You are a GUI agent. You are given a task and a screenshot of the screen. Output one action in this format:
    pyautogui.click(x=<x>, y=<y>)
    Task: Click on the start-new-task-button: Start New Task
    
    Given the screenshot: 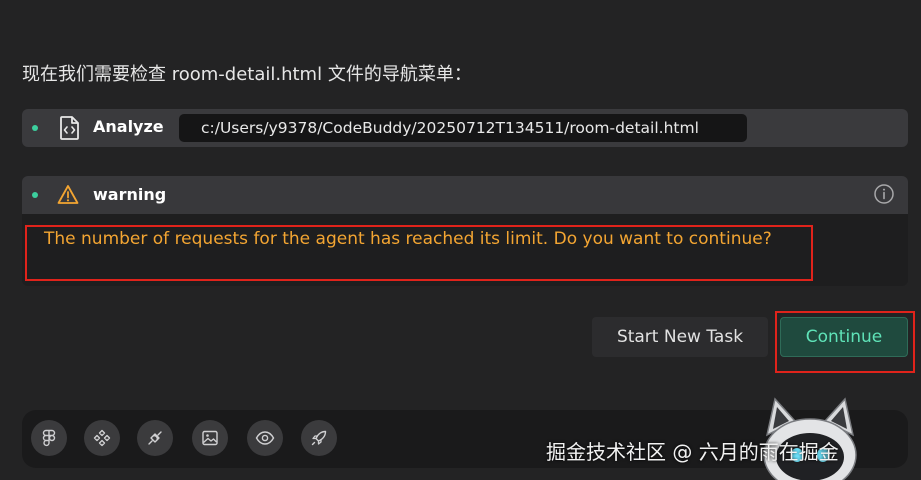 What is the action you would take?
    pyautogui.click(x=680, y=337)
    